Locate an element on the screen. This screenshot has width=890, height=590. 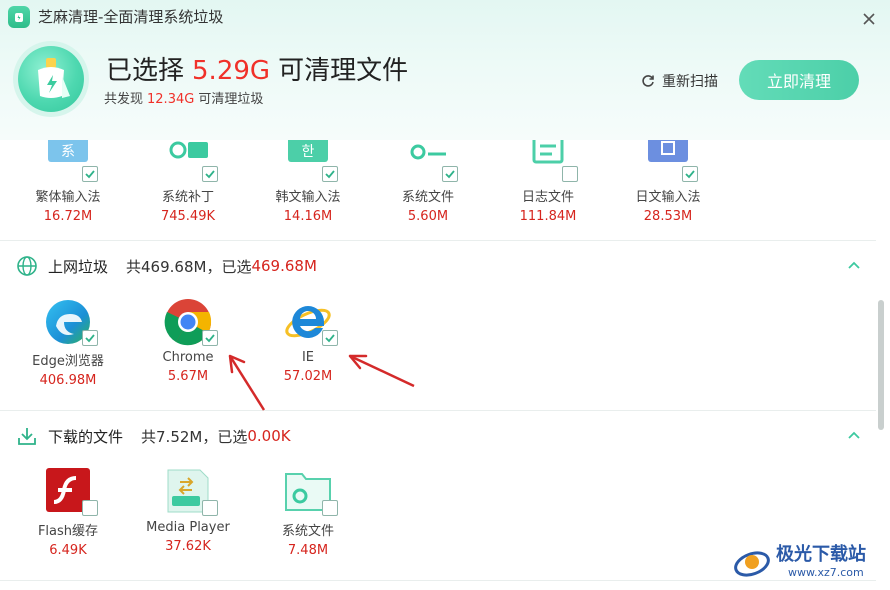
list-item: 系 繁体输入法 16.72M is located at coordinates (68, 182).